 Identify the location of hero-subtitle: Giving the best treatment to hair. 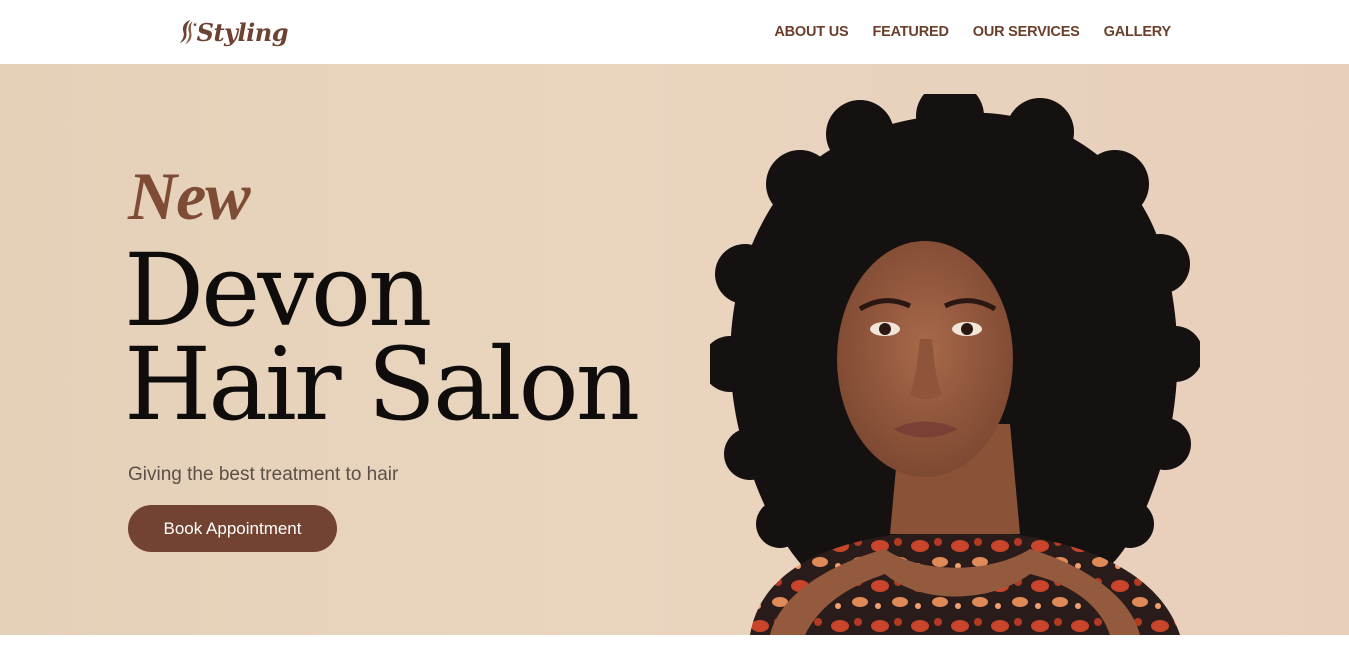
(263, 474).